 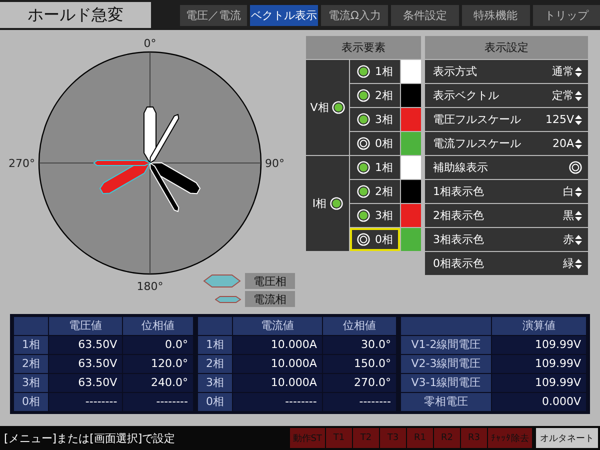 What do you see at coordinates (270, 281) in the screenshot?
I see `legend-label: 電圧相` at bounding box center [270, 281].